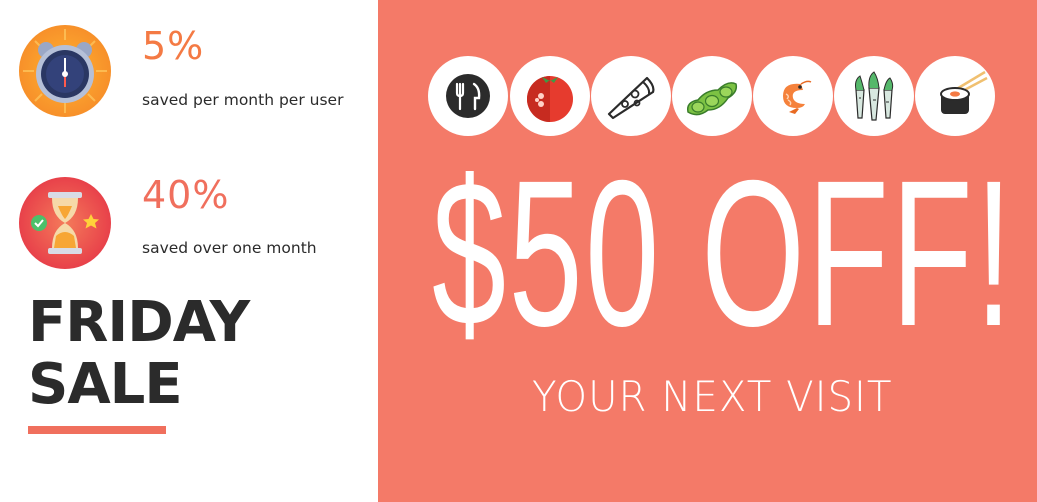  Describe the element at coordinates (97, 430) in the screenshot. I see `headline-underline` at that location.